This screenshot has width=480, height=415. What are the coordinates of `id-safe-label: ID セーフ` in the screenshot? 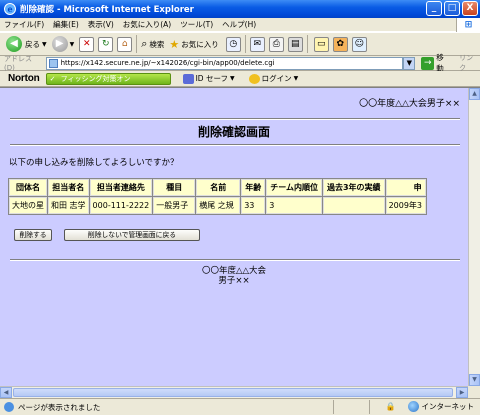 It's located at (211, 78).